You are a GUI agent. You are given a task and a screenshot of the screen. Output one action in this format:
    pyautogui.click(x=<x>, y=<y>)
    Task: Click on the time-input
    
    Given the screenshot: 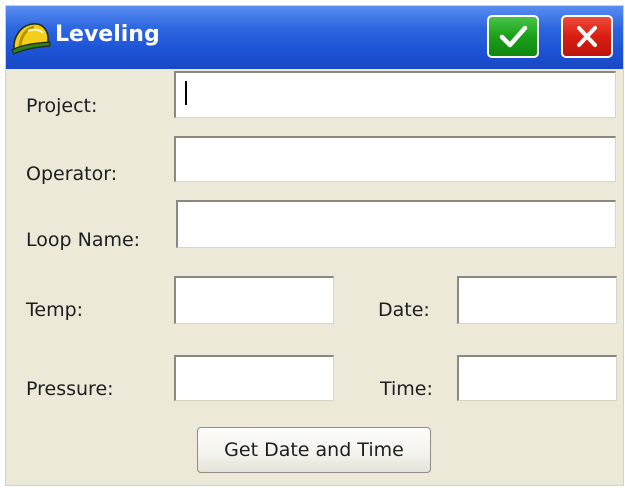 What is the action you would take?
    pyautogui.click(x=537, y=378)
    